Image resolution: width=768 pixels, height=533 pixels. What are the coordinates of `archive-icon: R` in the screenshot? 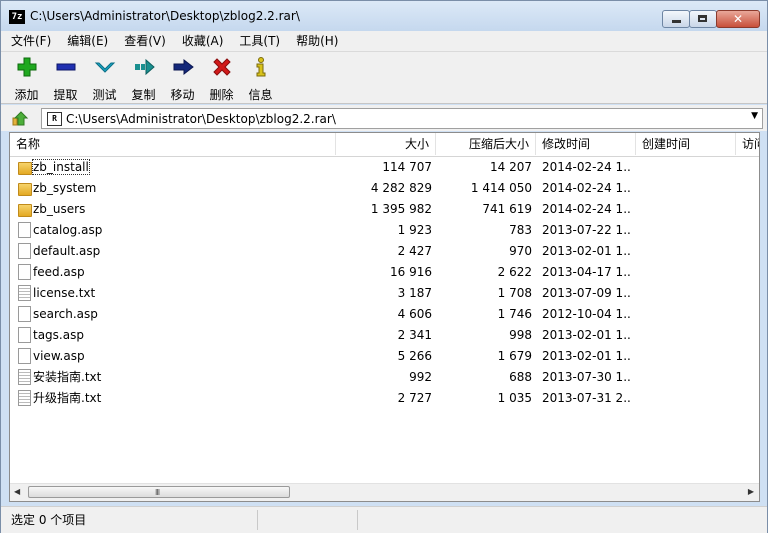 It's located at (54, 119).